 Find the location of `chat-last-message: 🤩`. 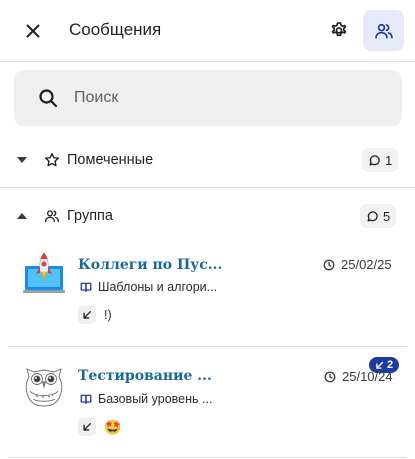

chat-last-message: 🤩 is located at coordinates (99, 427).